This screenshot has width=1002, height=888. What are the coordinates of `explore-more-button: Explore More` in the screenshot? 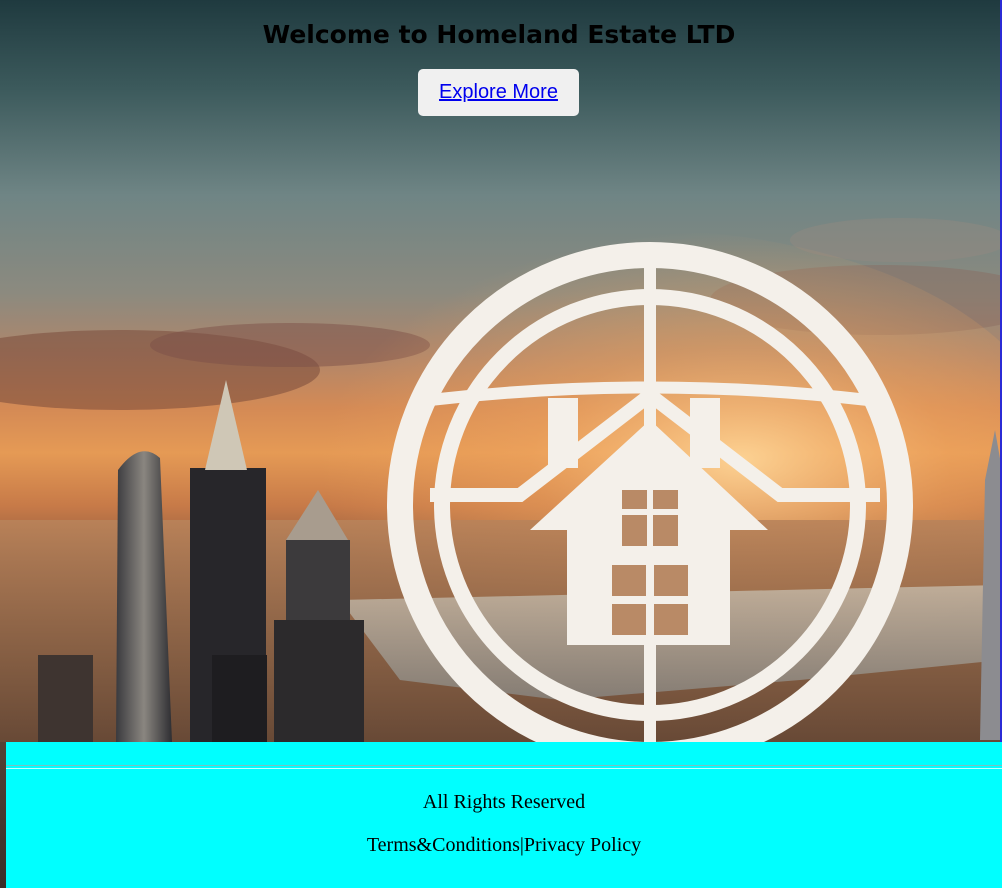 It's located at (498, 92).